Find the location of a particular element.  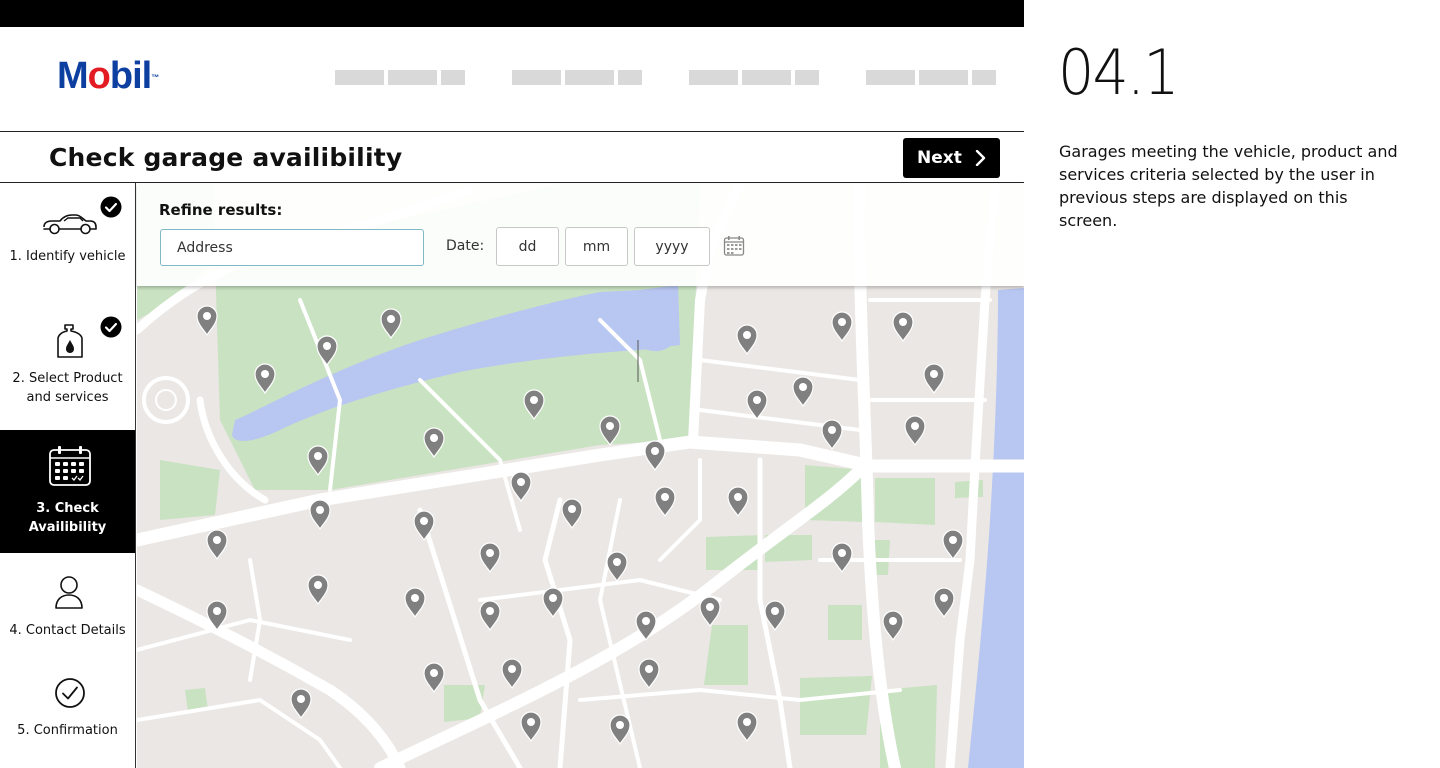

step-identify-vehicle: 1. Identify vehicle is located at coordinates (67, 244).